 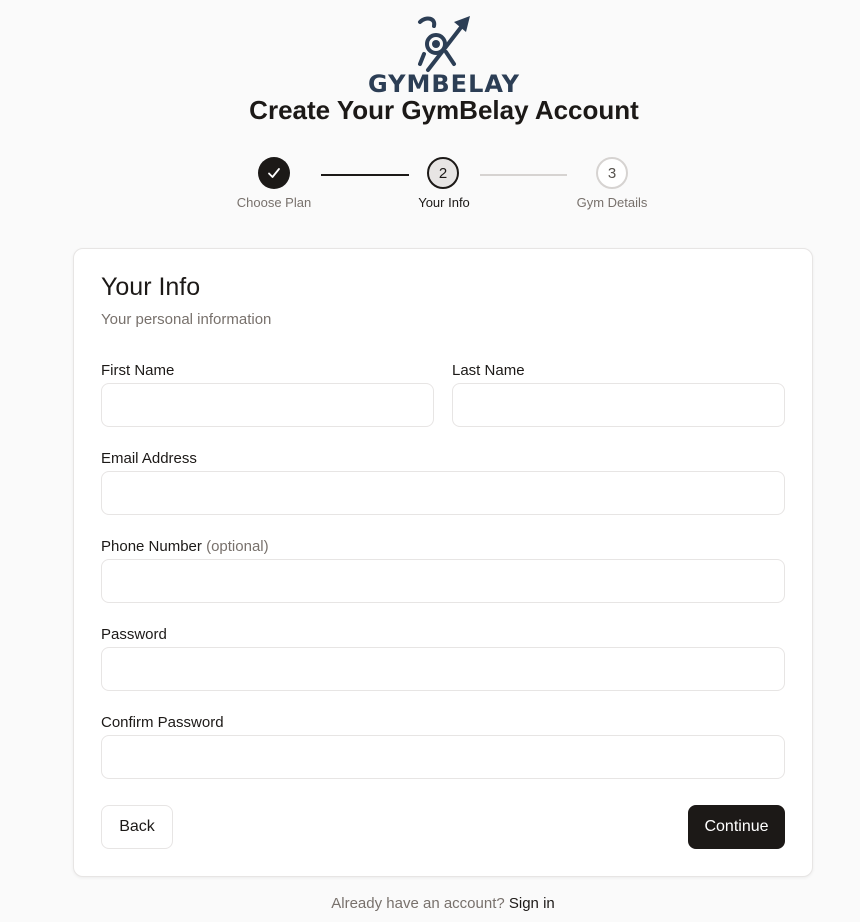 What do you see at coordinates (444, 202) in the screenshot?
I see `step-2-label: Your Info` at bounding box center [444, 202].